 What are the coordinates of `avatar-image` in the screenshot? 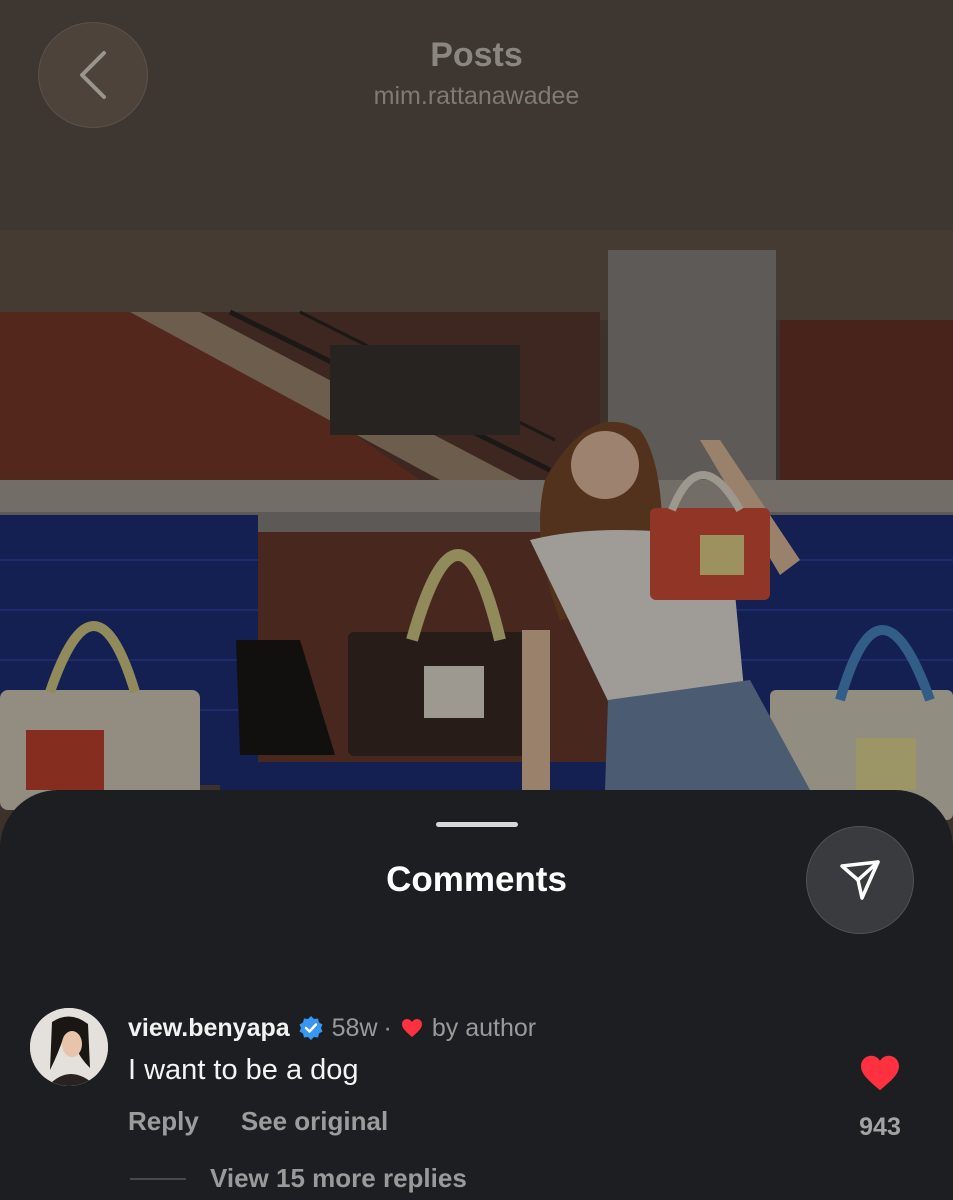 It's located at (69, 1047).